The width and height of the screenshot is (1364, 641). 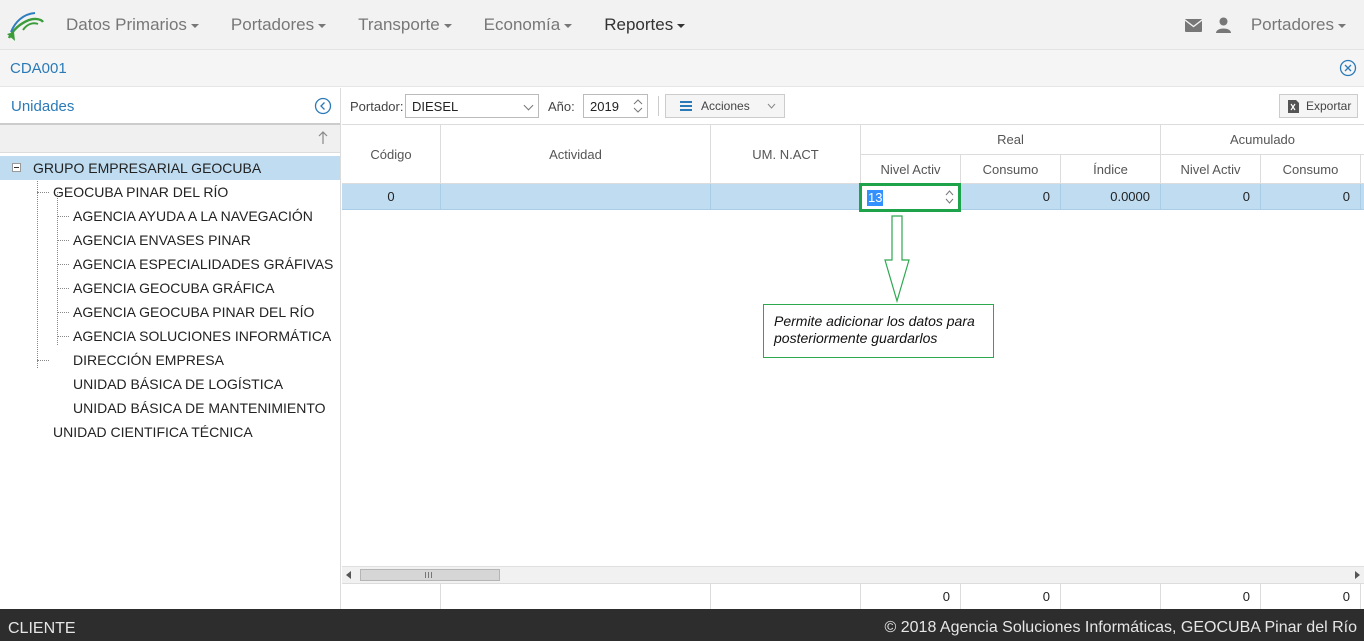 I want to click on tree-node-label: AGENCIA ESPECIALIDADES GRÁFIVAS, so click(x=203, y=264).